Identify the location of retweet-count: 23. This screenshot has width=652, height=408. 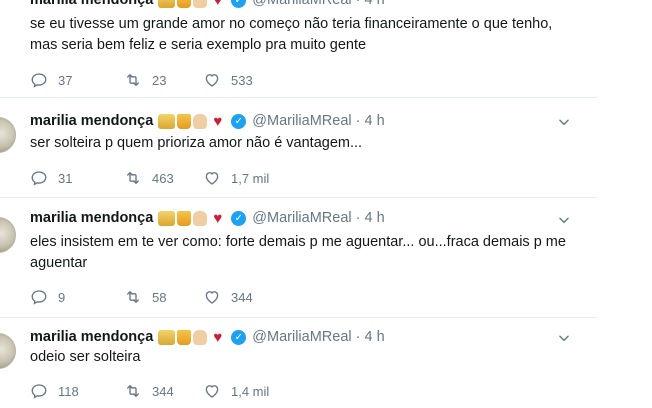
(159, 80).